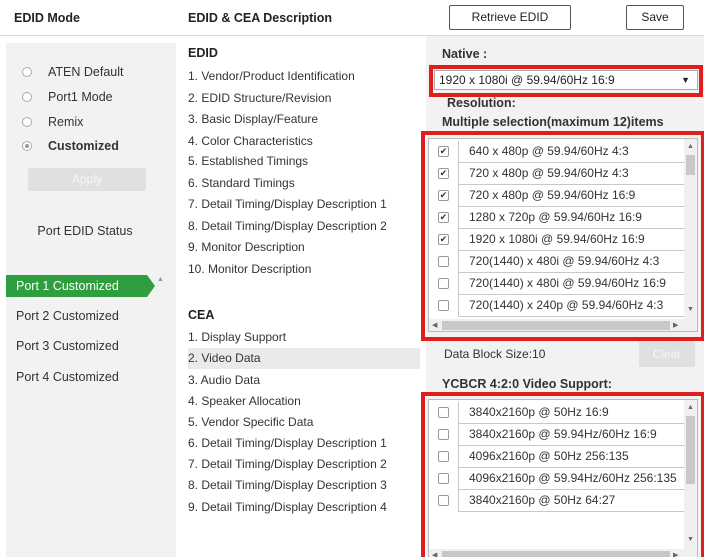  Describe the element at coordinates (572, 457) in the screenshot. I see `ycbcr-resolution-label: 4096x2160p @ 50Hz 256:135` at that location.